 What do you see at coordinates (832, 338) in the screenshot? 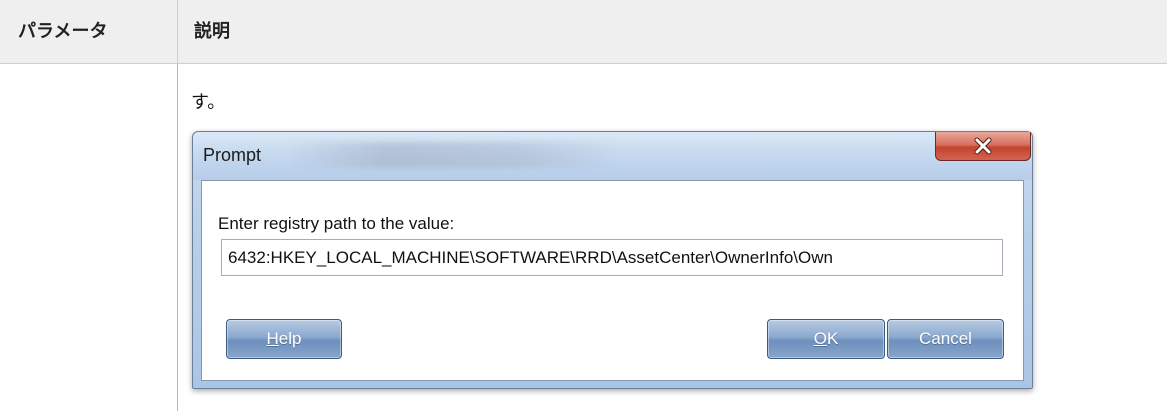
I see `ok-label-rest: K` at bounding box center [832, 338].